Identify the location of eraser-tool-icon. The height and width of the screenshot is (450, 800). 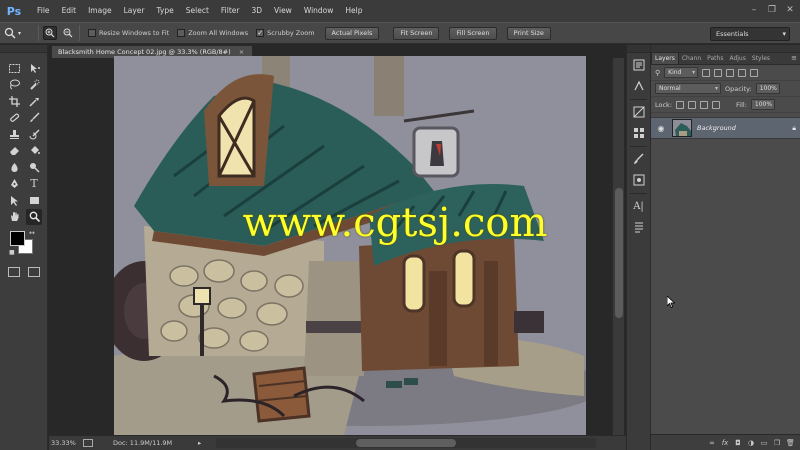
(14, 151).